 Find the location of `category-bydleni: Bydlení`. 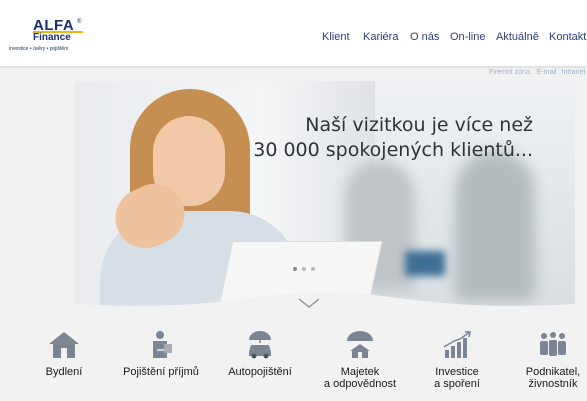

category-bydleni: Bydlení is located at coordinates (64, 354).